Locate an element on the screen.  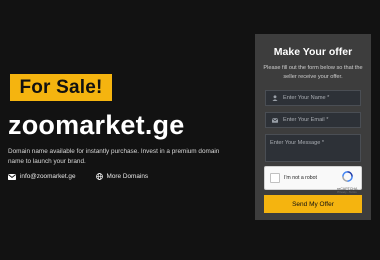
email-field is located at coordinates (313, 120).